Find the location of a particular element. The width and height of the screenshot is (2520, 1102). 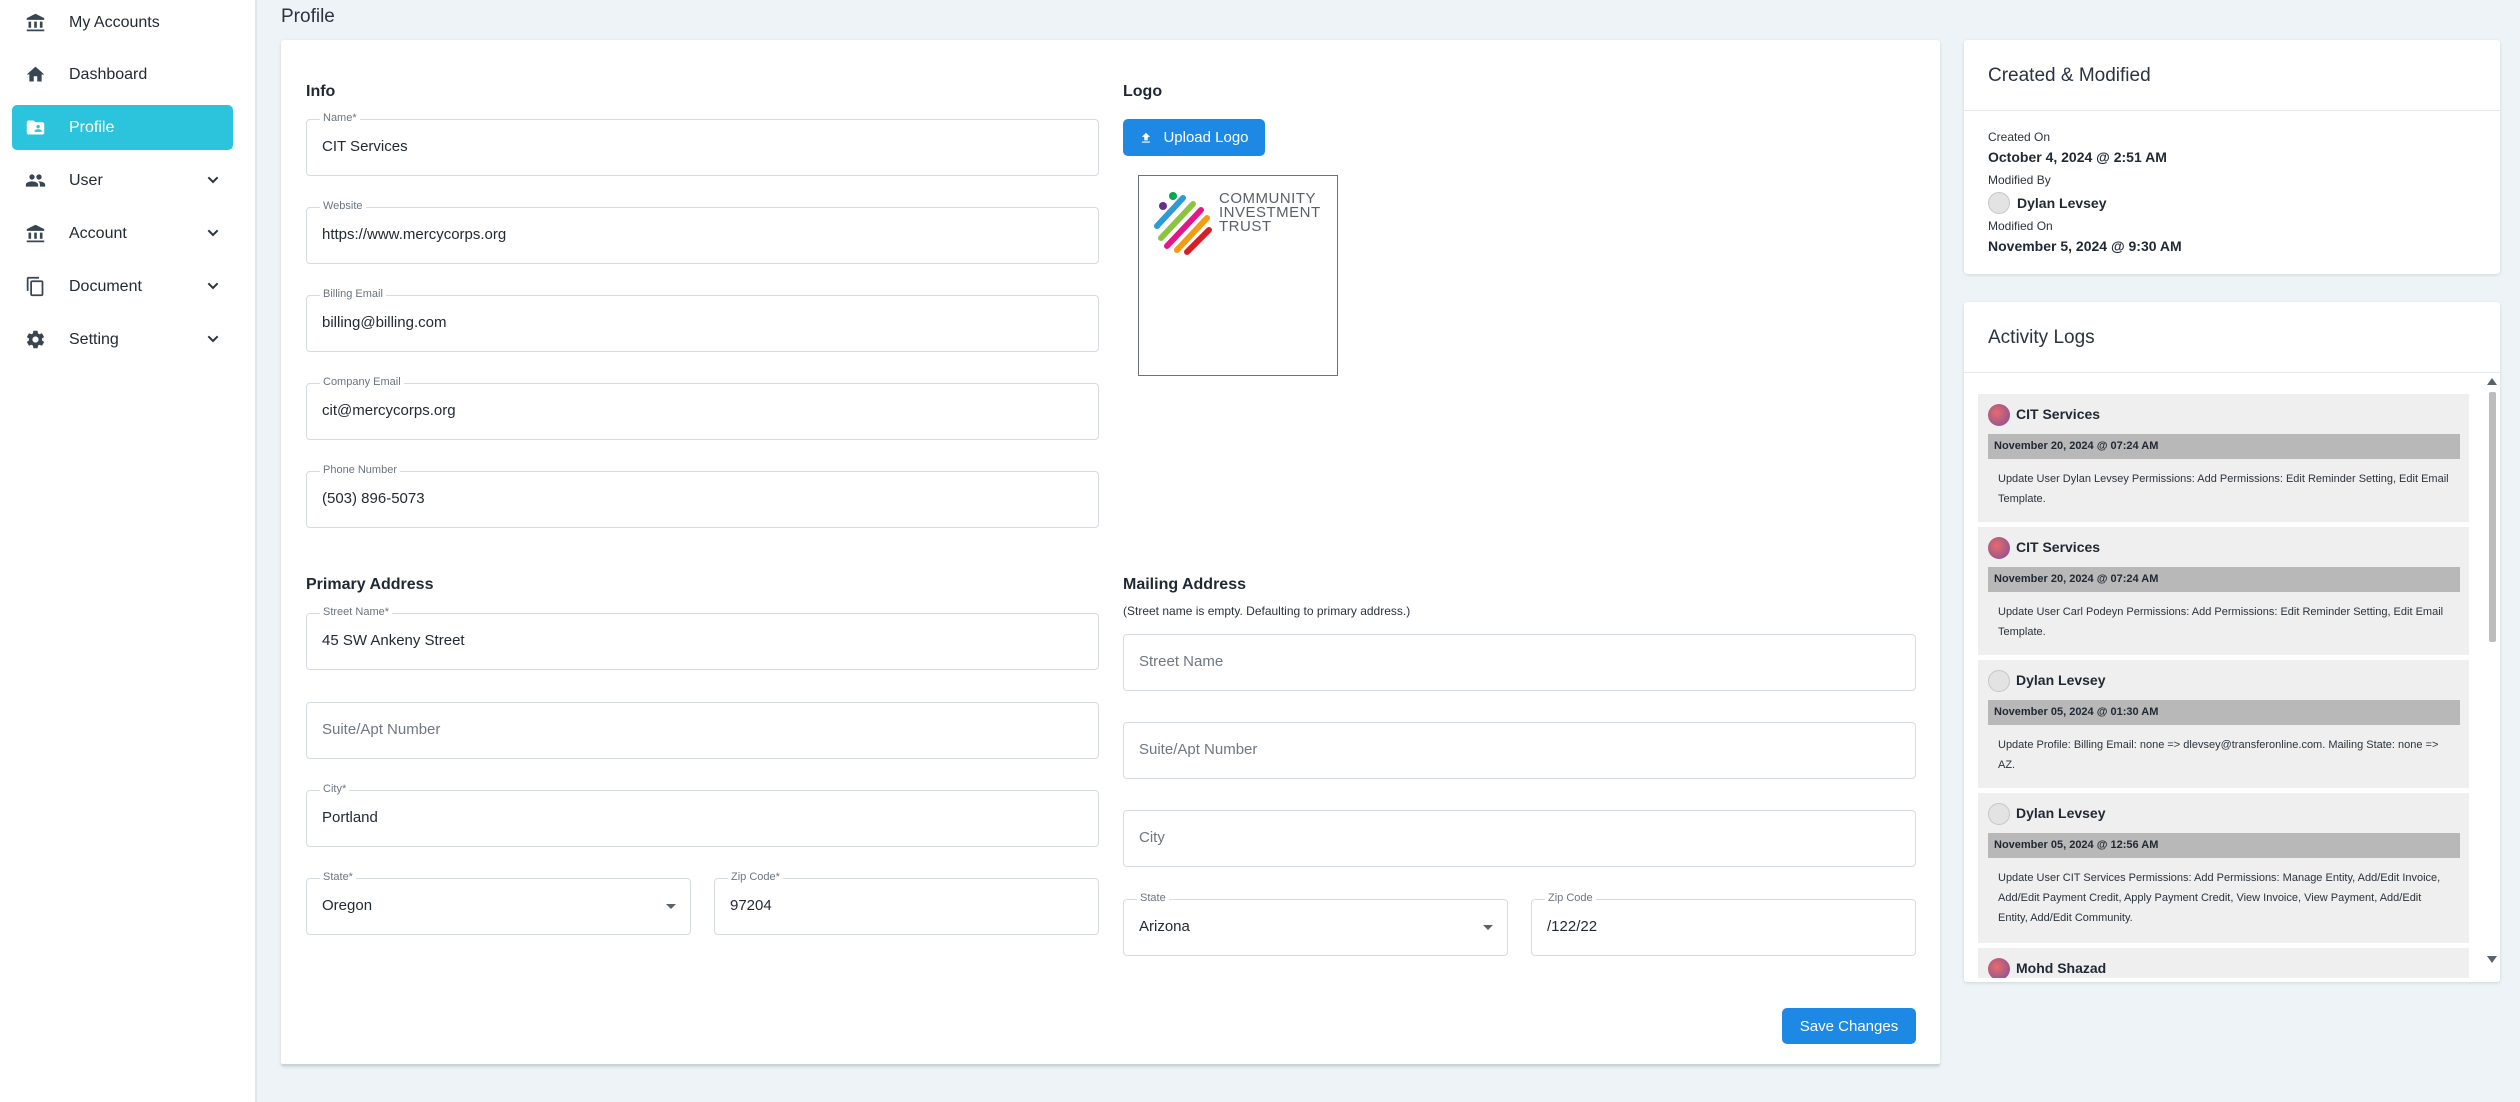

primary-address-title: Primary Address is located at coordinates (370, 584).